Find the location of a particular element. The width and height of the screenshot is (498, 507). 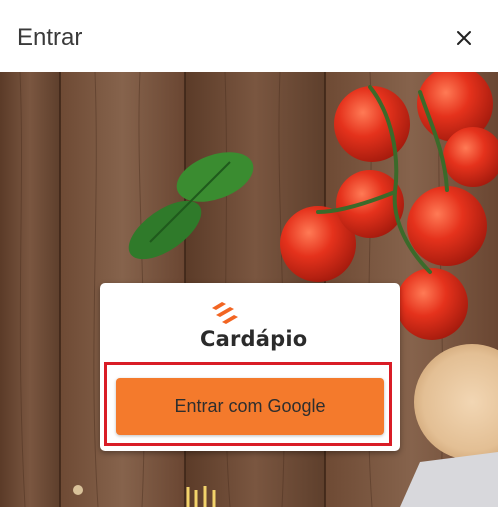

close-icon is located at coordinates (464, 38).